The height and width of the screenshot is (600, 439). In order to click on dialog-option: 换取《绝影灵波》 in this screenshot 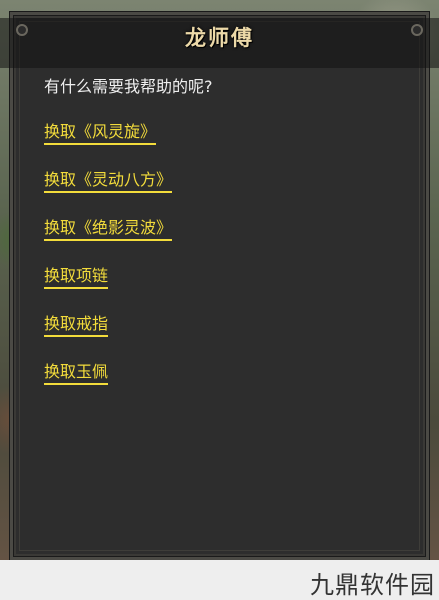, I will do `click(108, 238)`.